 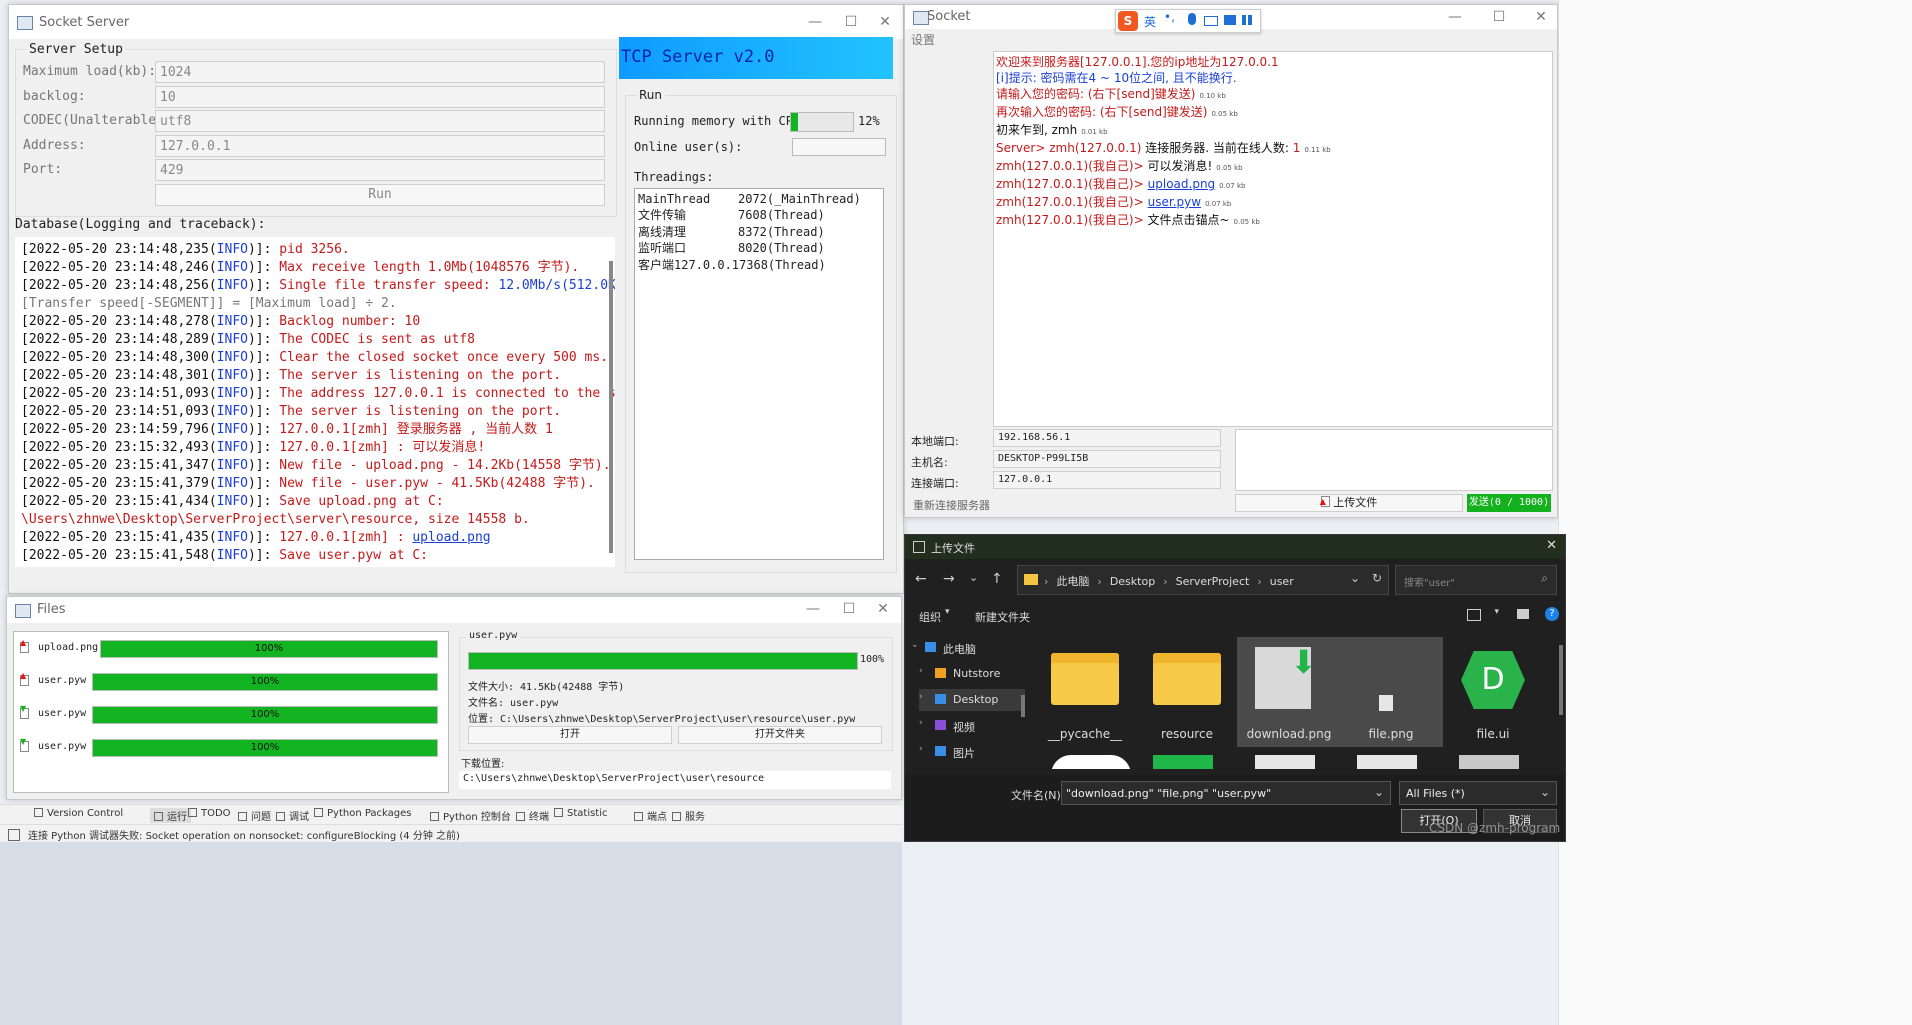 What do you see at coordinates (1523, 614) in the screenshot?
I see `preview-pane-icon` at bounding box center [1523, 614].